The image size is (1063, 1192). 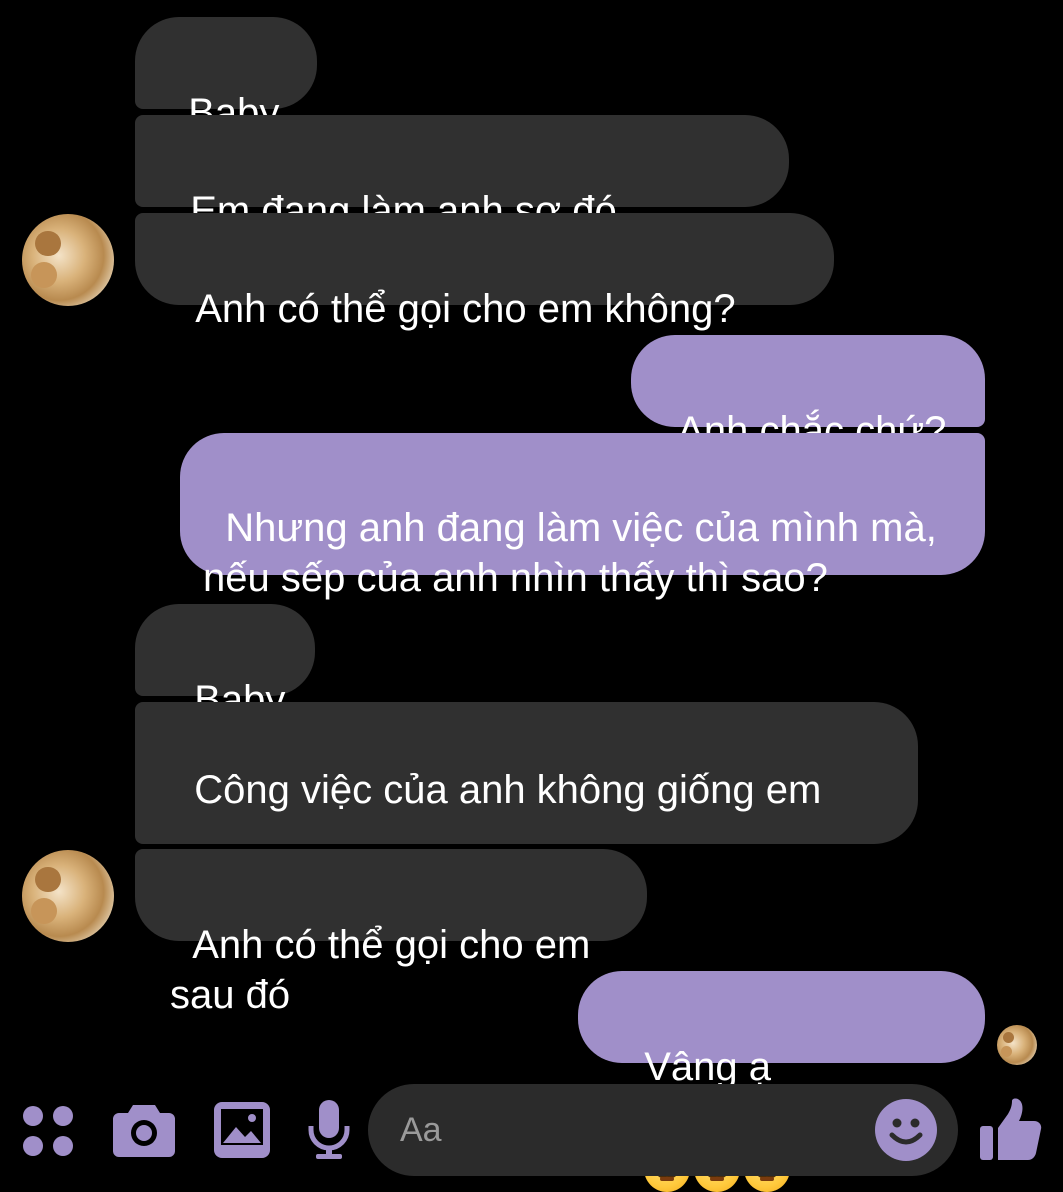 What do you see at coordinates (708, 1067) in the screenshot?
I see `message-text: Vâng ạ` at bounding box center [708, 1067].